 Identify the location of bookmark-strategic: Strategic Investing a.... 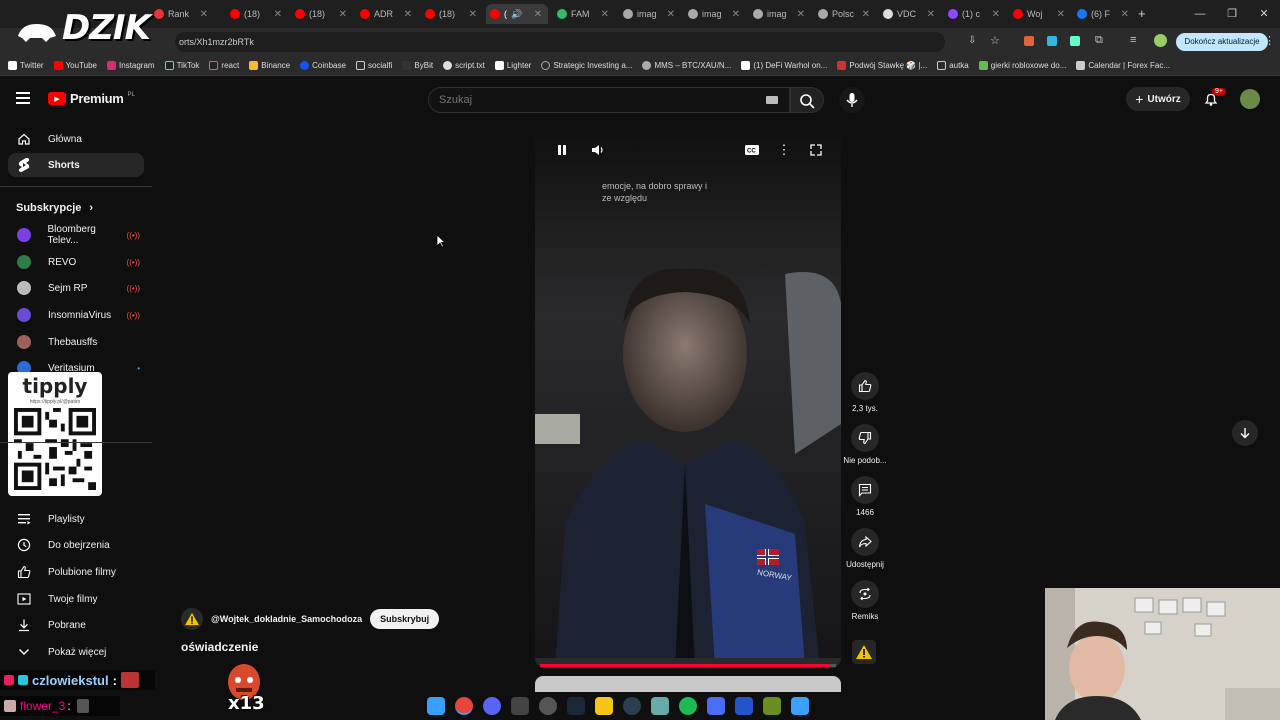
(586, 65).